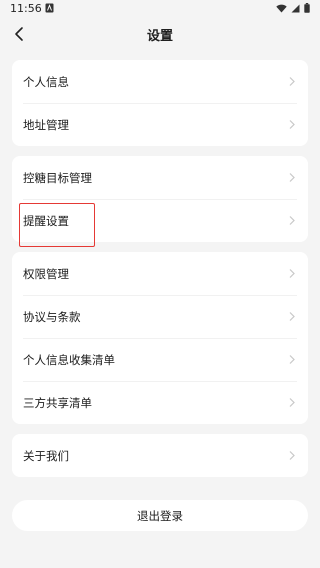 Image resolution: width=320 pixels, height=568 pixels. I want to click on settings-item-agreements: 协议与条款, so click(160, 316).